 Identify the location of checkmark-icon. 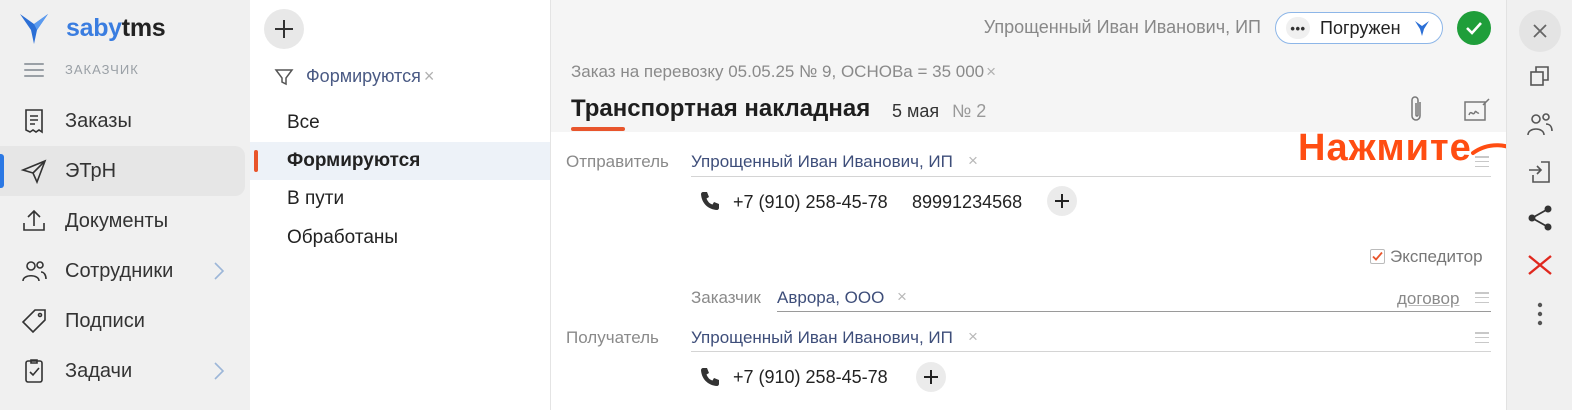
(1474, 28).